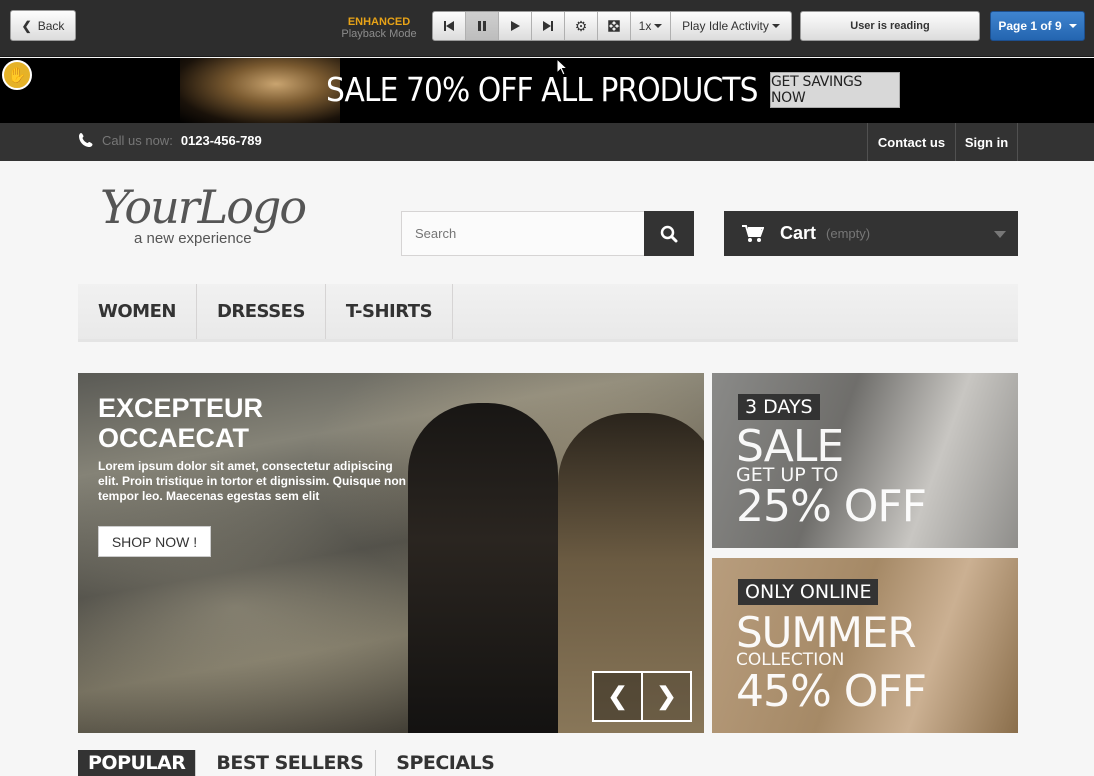  I want to click on mode-subtitle: Playback Mode, so click(379, 34).